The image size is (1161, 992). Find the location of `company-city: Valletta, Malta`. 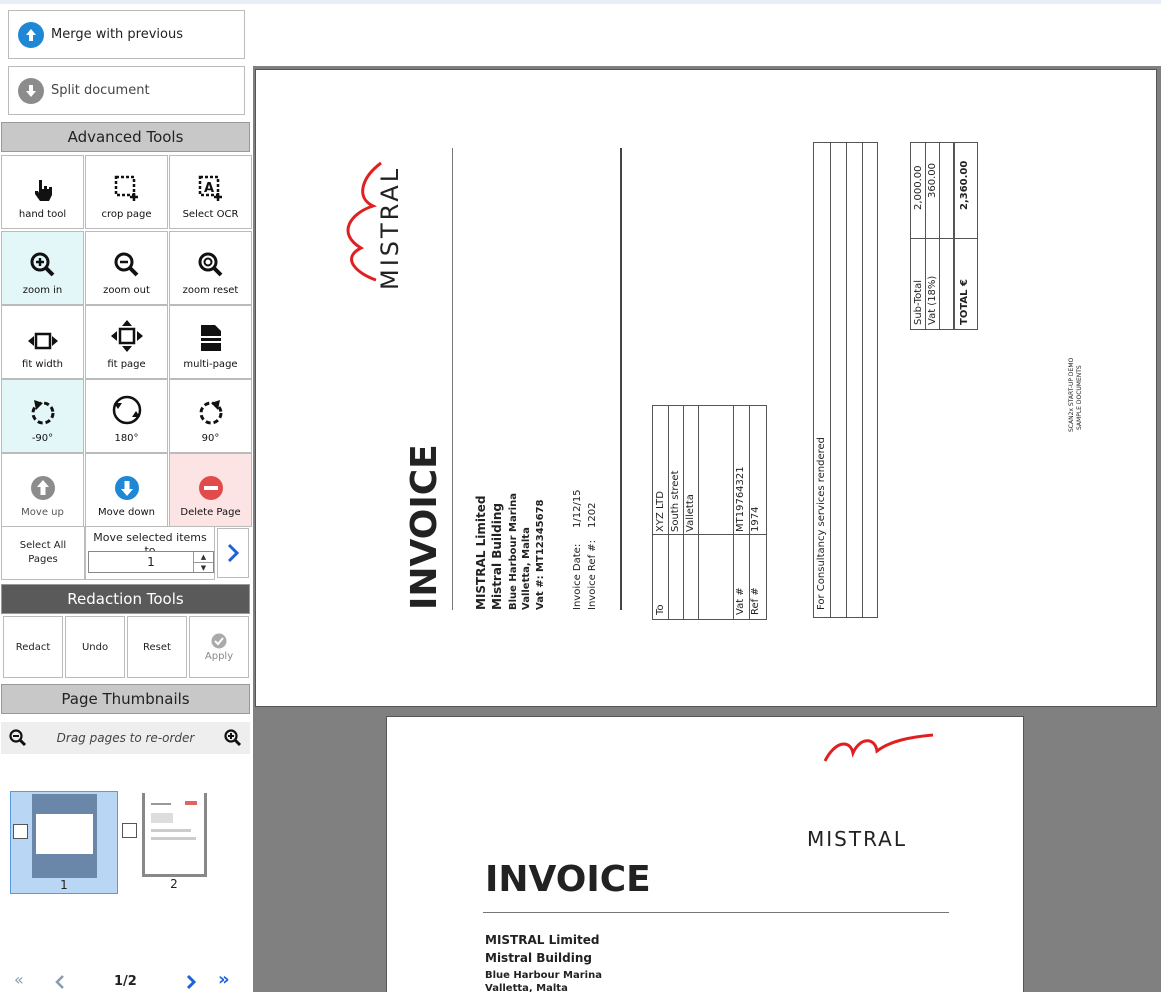

company-city: Valletta, Malta is located at coordinates (526, 987).